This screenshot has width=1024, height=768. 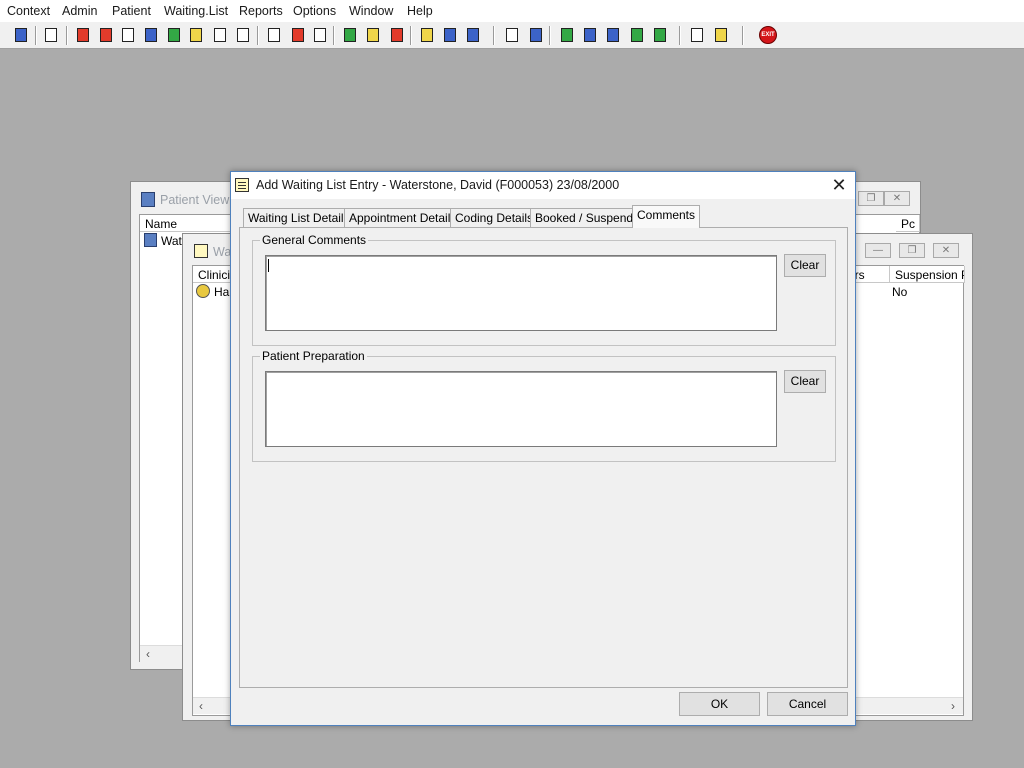 I want to click on search-doc-button, so click(x=274, y=35).